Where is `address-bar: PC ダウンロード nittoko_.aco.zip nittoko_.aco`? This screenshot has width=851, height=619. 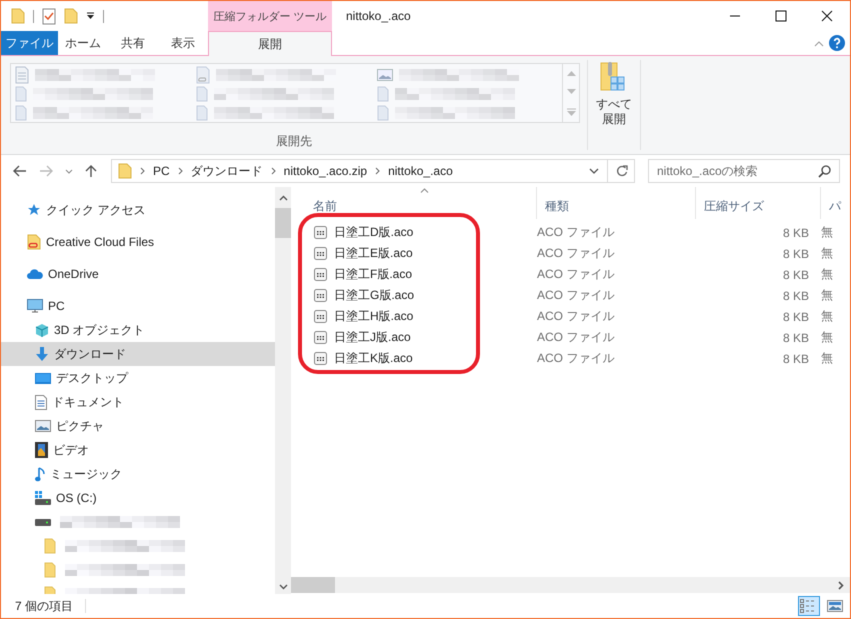 address-bar: PC ダウンロード nittoko_.aco.zip nittoko_.aco is located at coordinates (373, 171).